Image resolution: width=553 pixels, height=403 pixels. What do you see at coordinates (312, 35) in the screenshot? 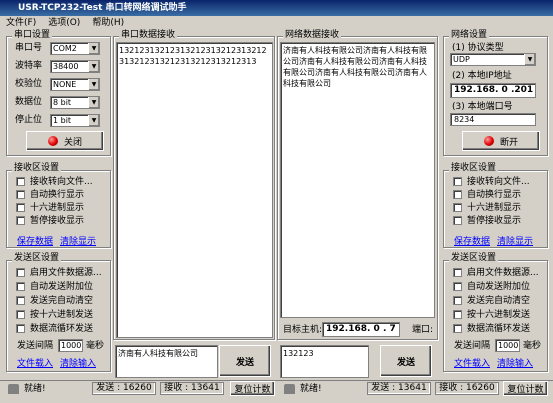
I see `net-receive-title: 网络数据接收` at bounding box center [312, 35].